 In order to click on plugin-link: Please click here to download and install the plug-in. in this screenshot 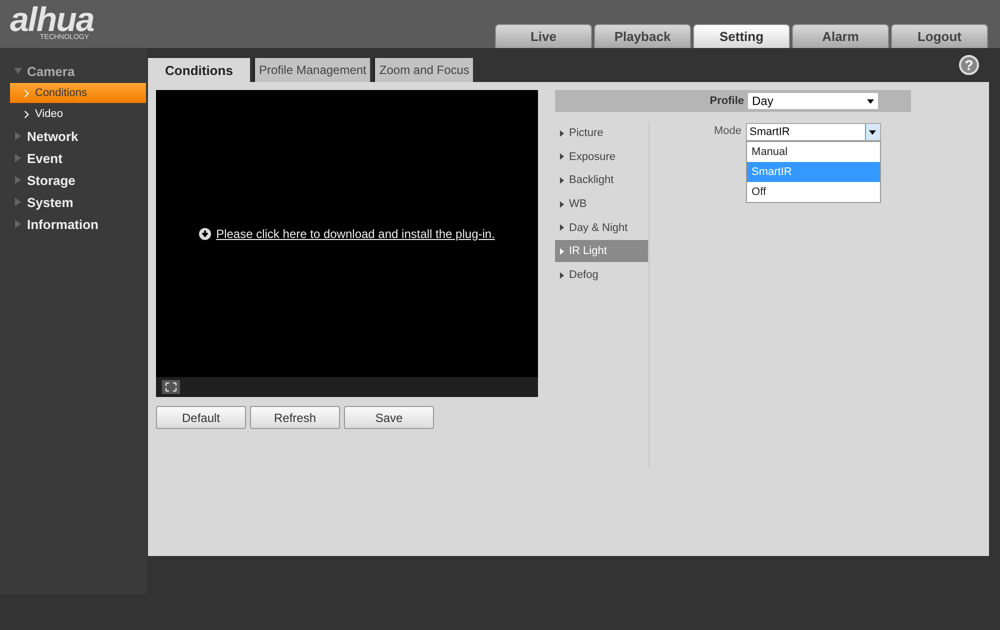, I will do `click(355, 233)`.